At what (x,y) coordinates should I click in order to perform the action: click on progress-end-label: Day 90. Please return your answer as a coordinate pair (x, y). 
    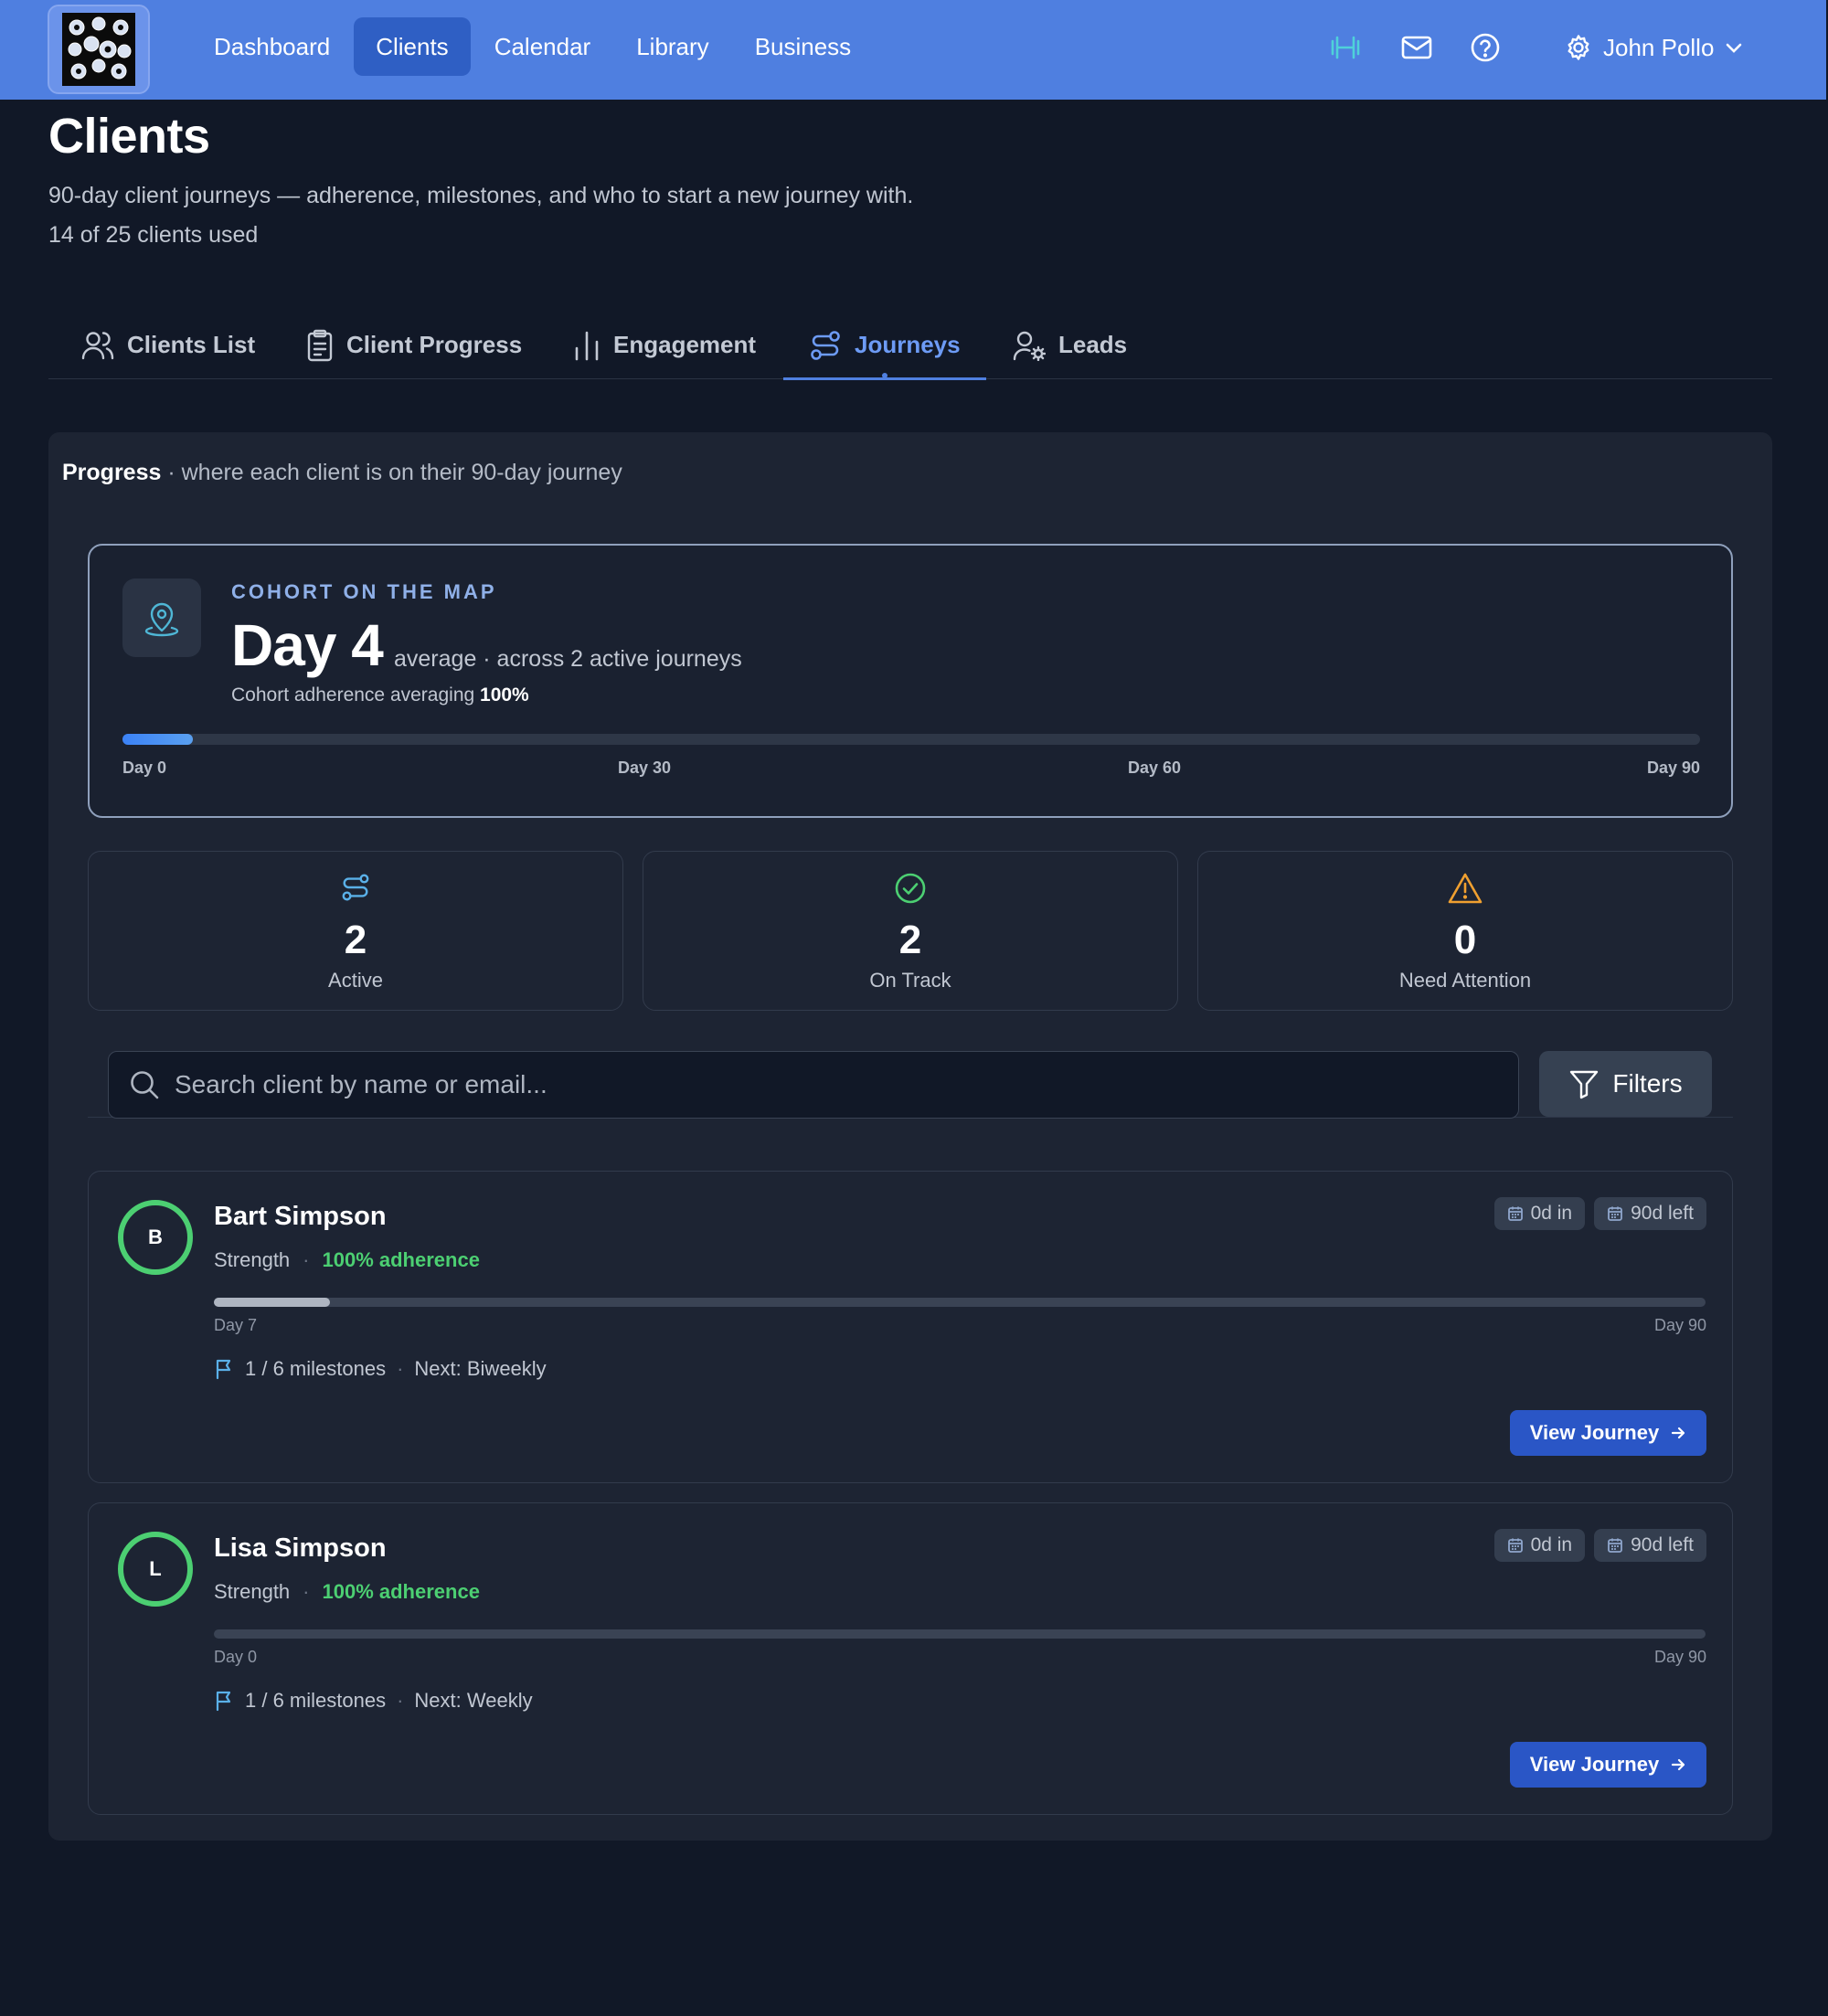
    Looking at the image, I should click on (1679, 1657).